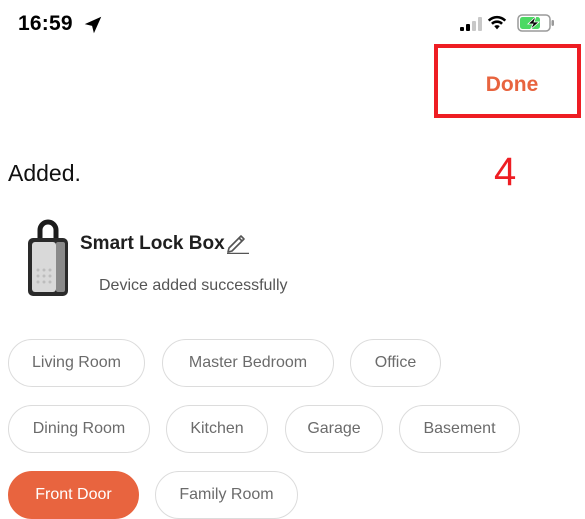  I want to click on cellular-signal-icon, so click(471, 24).